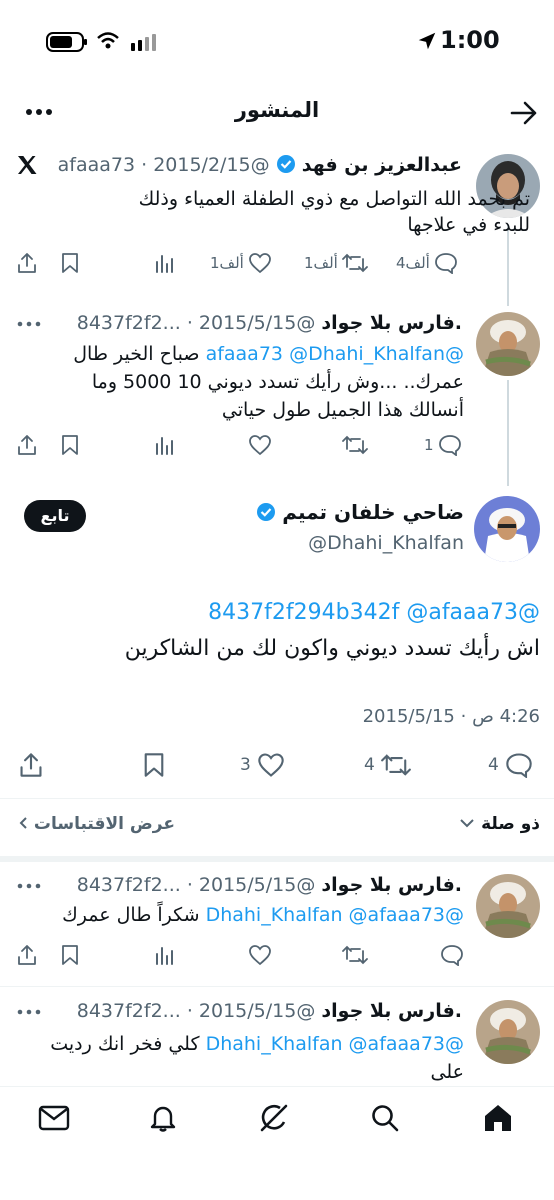 The image size is (554, 1200). I want to click on retweet-button: 1ألف, so click(336, 263).